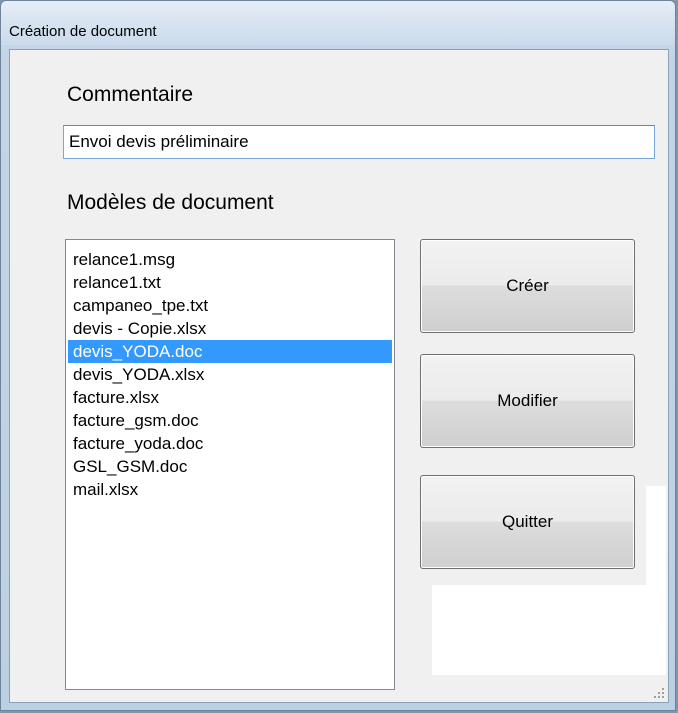 The height and width of the screenshot is (713, 678). Describe the element at coordinates (230, 305) in the screenshot. I see `list-item: campaneo_tpe.txt` at that location.